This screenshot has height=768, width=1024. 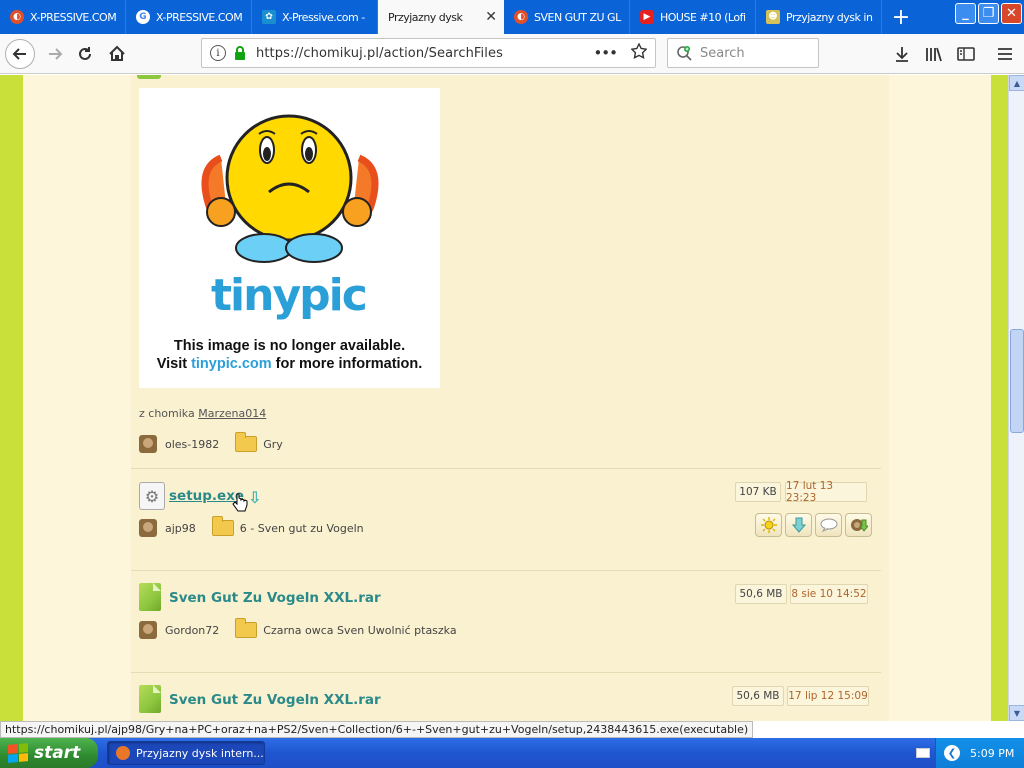 I want to click on download-arrow-icon: ⇩, so click(x=254, y=497).